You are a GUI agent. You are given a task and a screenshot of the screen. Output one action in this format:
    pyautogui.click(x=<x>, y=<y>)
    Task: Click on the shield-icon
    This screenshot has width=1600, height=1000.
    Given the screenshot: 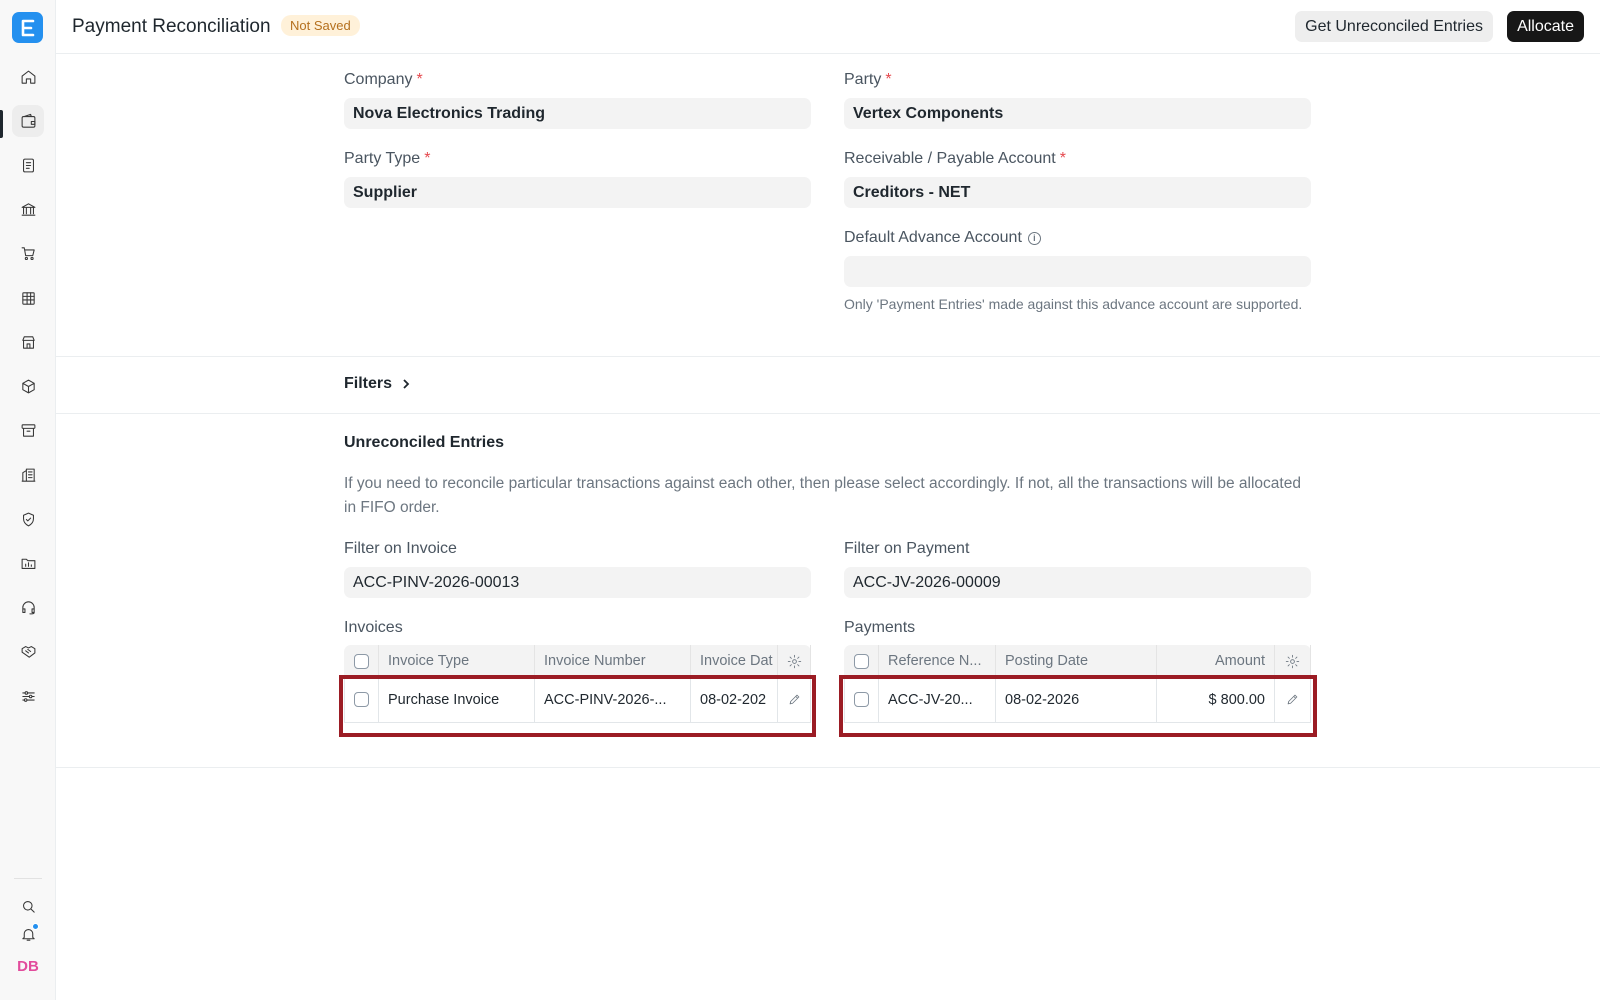 What is the action you would take?
    pyautogui.click(x=28, y=519)
    